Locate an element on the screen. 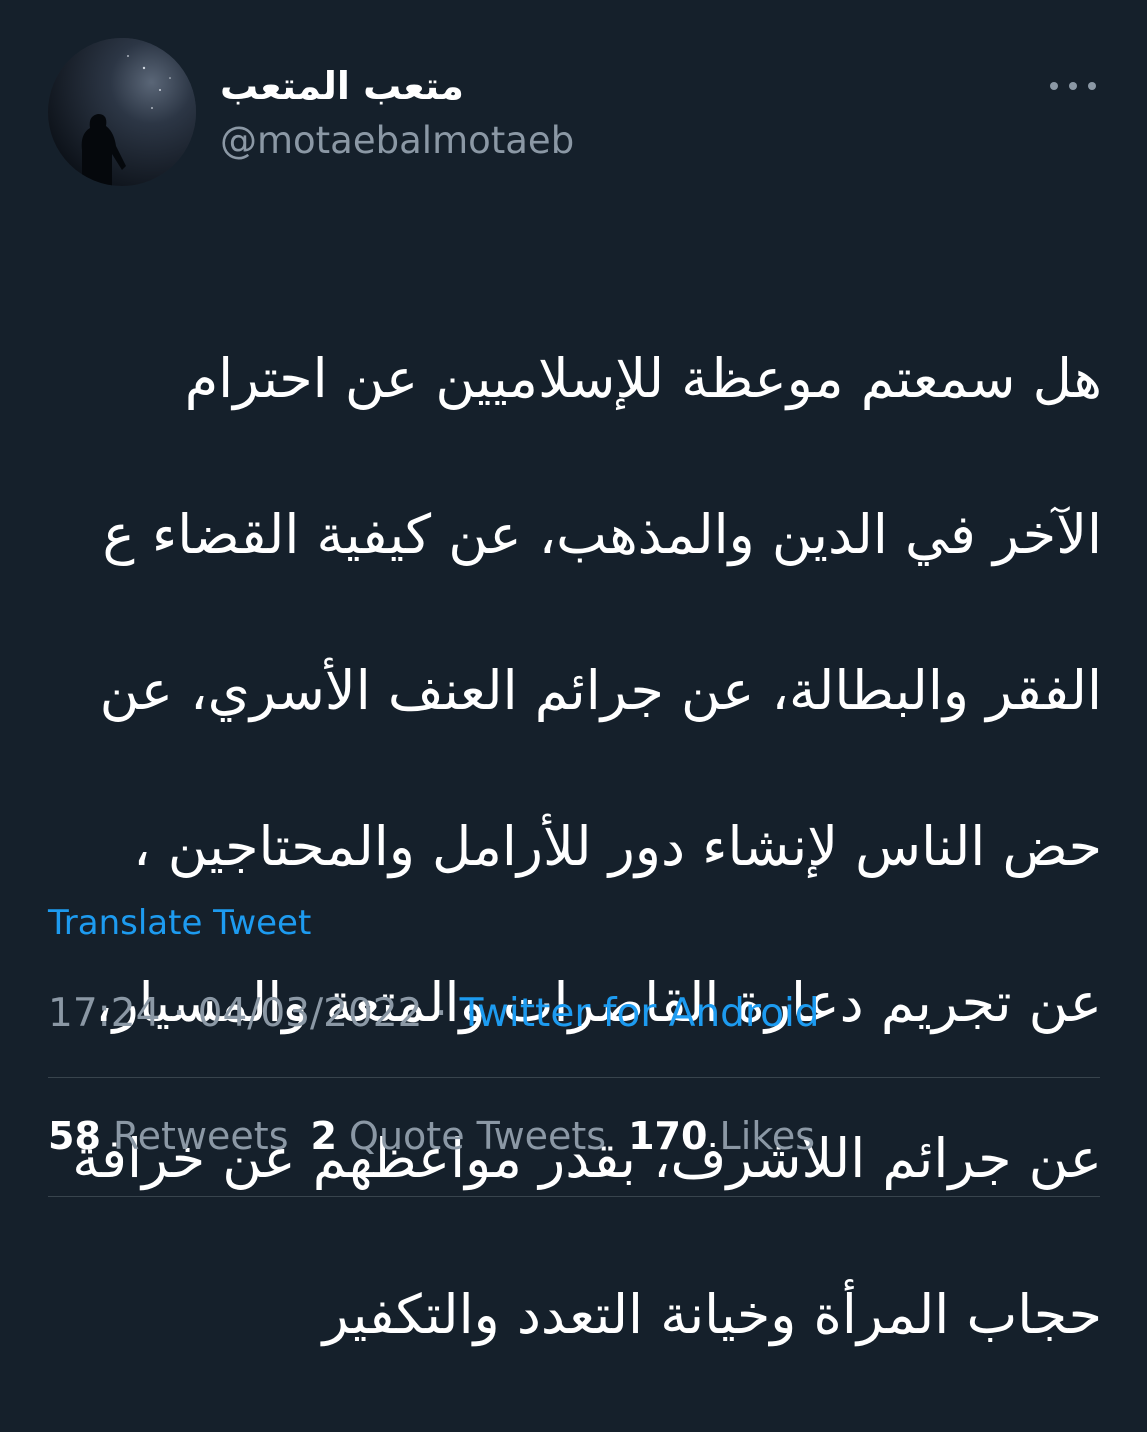  translate-tweet-link: Translate Tweet is located at coordinates (179, 923).